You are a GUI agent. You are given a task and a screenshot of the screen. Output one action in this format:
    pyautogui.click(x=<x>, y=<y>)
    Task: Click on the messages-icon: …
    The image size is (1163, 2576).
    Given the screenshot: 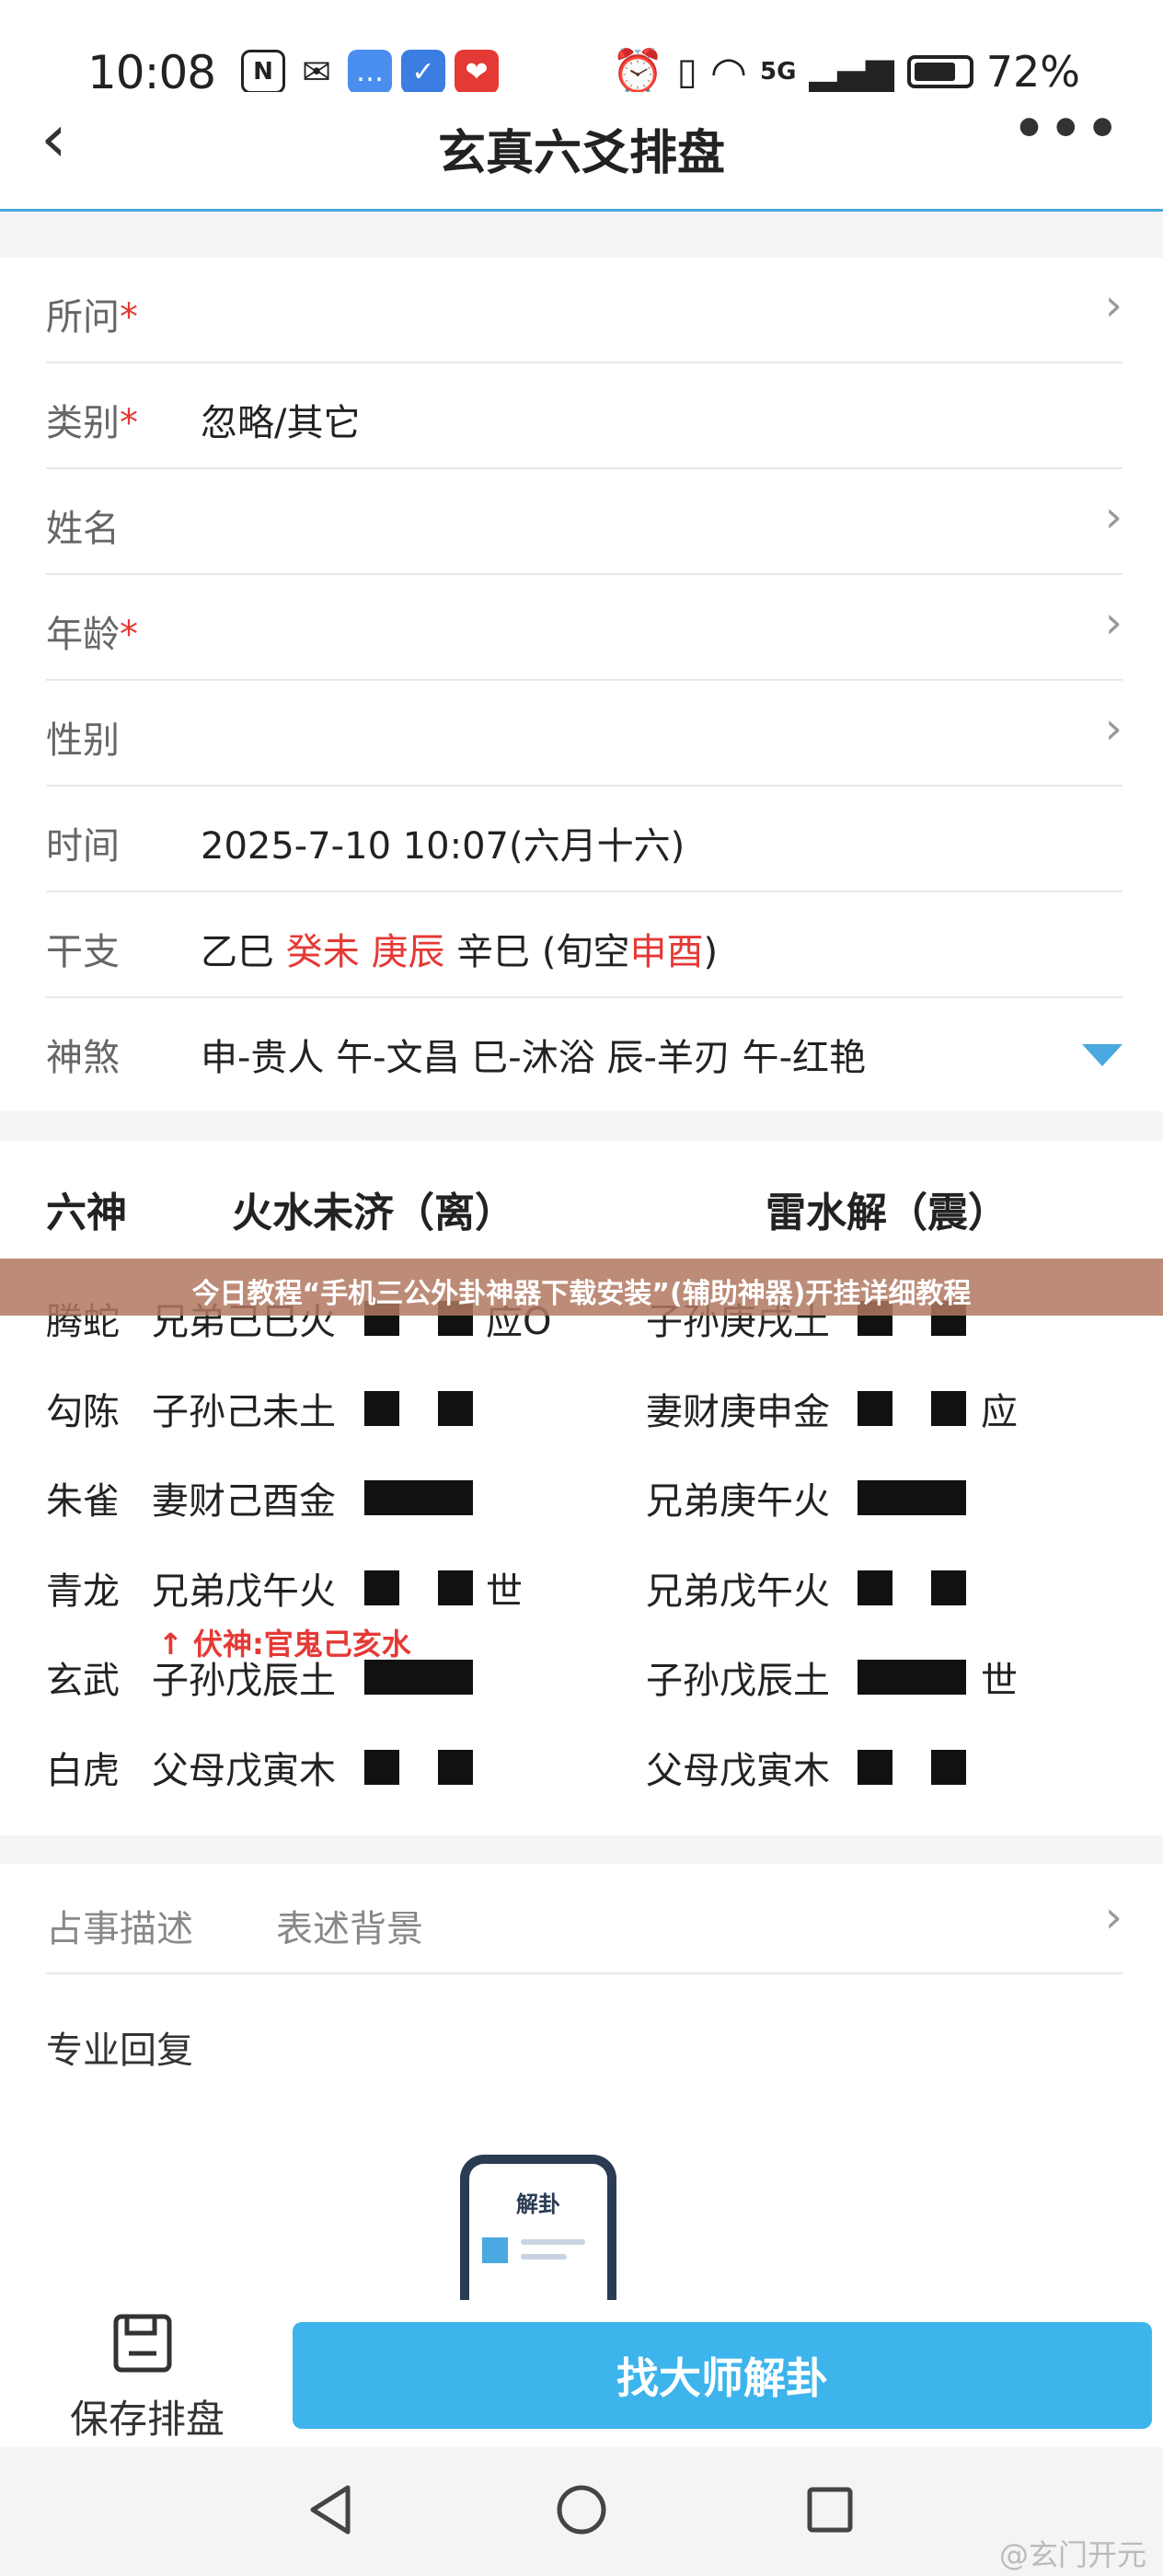 What is the action you would take?
    pyautogui.click(x=370, y=72)
    